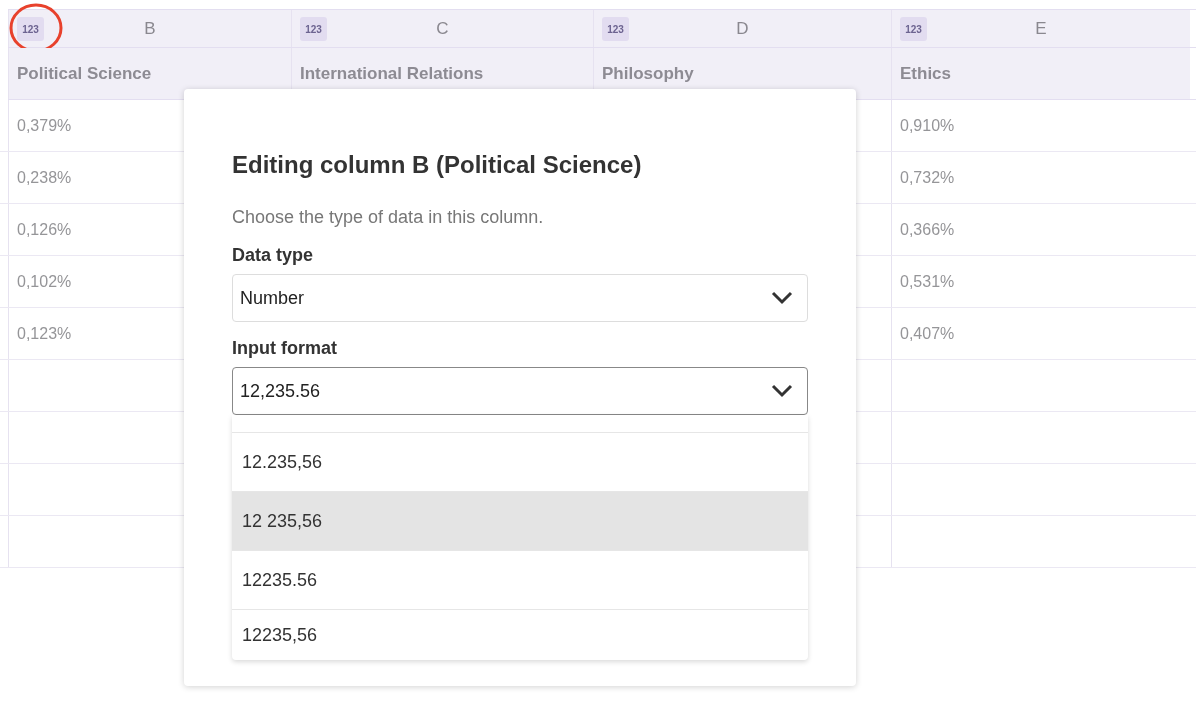 The width and height of the screenshot is (1196, 716). What do you see at coordinates (1041, 28) in the screenshot?
I see `column-letter: E` at bounding box center [1041, 28].